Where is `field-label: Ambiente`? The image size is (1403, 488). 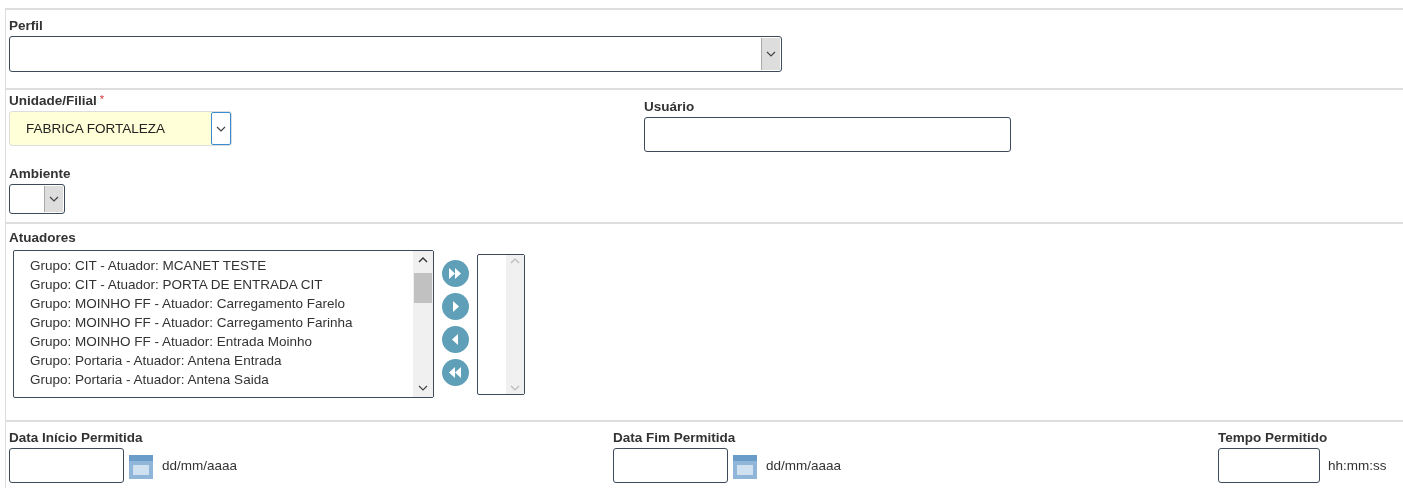
field-label: Ambiente is located at coordinates (40, 173).